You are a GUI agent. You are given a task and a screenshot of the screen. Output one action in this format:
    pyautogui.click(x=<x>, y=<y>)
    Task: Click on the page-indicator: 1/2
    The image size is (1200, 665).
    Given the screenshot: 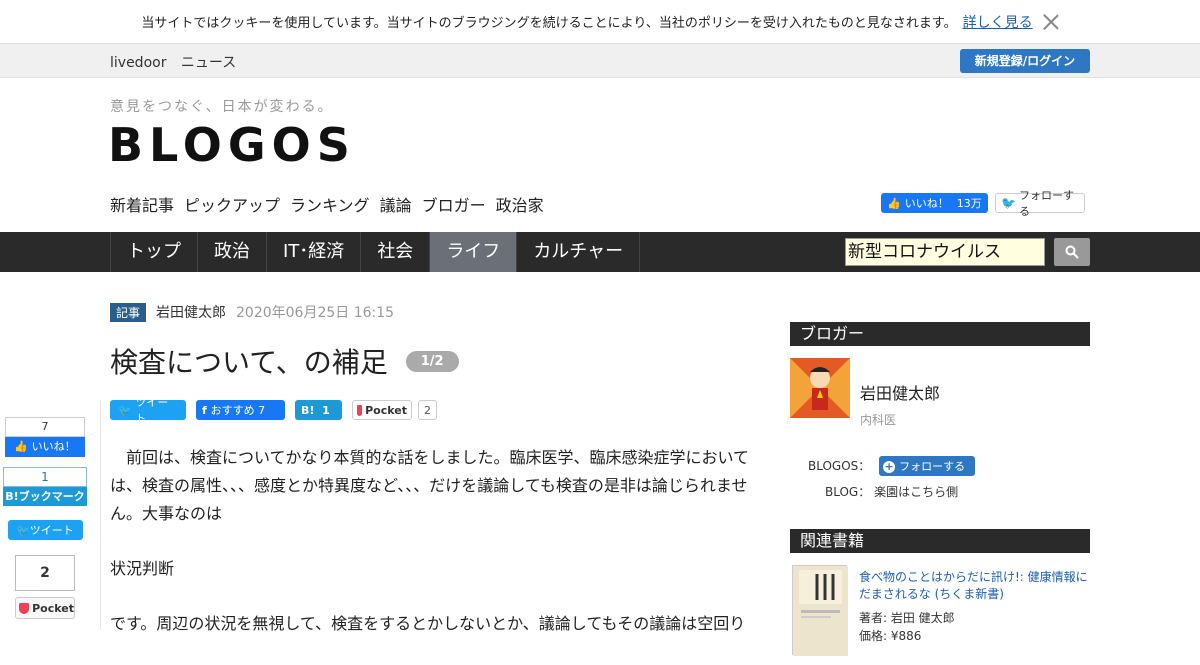 What is the action you would take?
    pyautogui.click(x=432, y=361)
    